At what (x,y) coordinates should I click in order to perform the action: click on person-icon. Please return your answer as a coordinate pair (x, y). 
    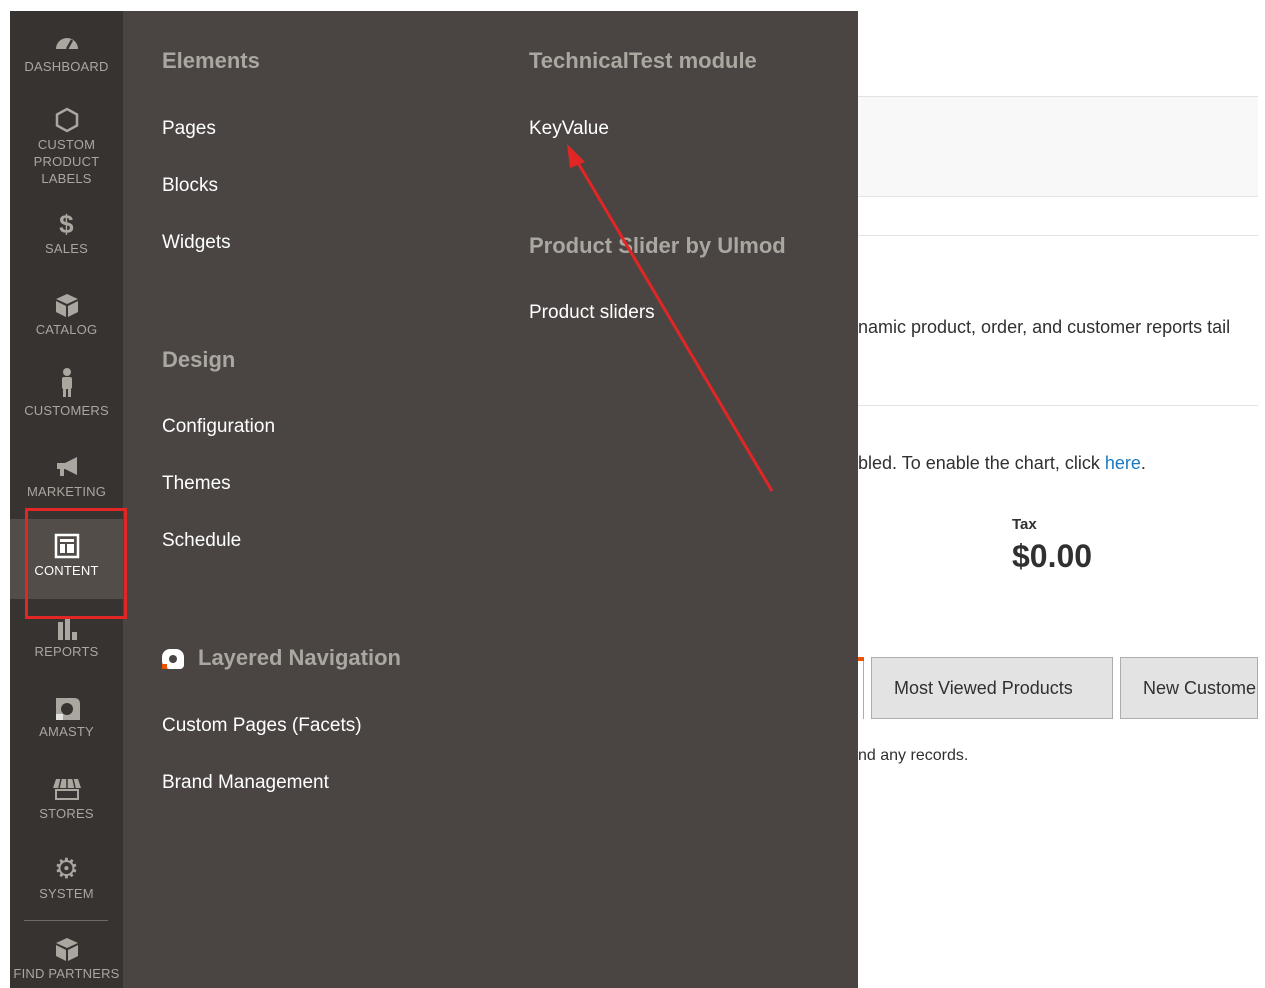
    Looking at the image, I should click on (66, 383).